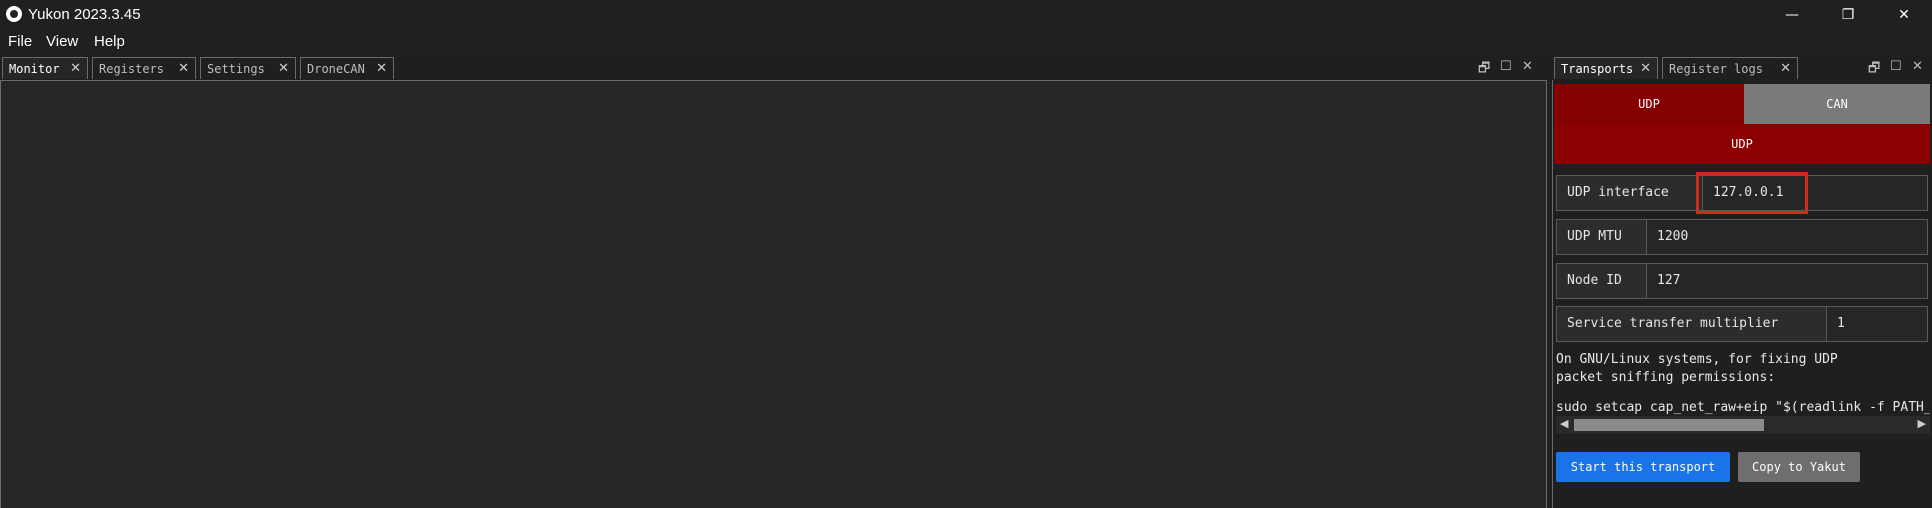  What do you see at coordinates (1602, 281) in the screenshot?
I see `node-id-label: Node ID` at bounding box center [1602, 281].